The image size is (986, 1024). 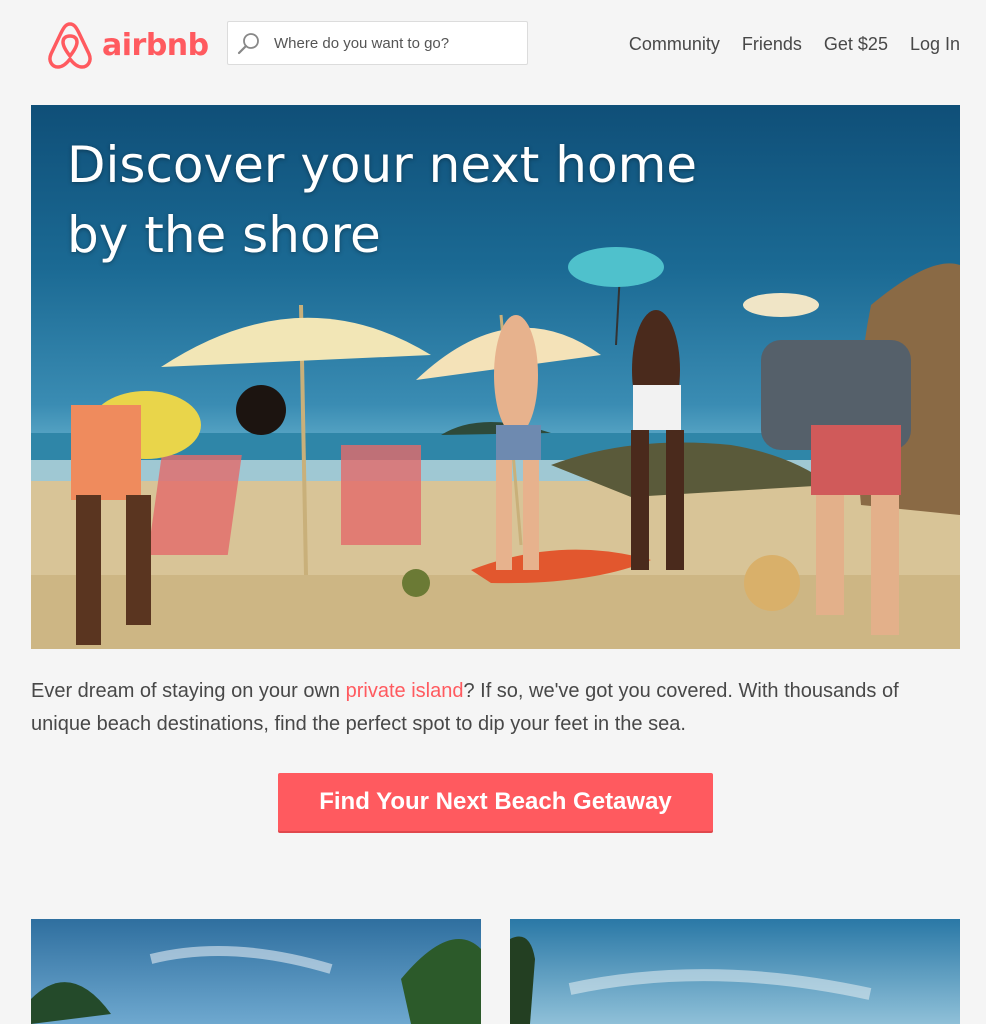 I want to click on search-input, so click(x=394, y=43).